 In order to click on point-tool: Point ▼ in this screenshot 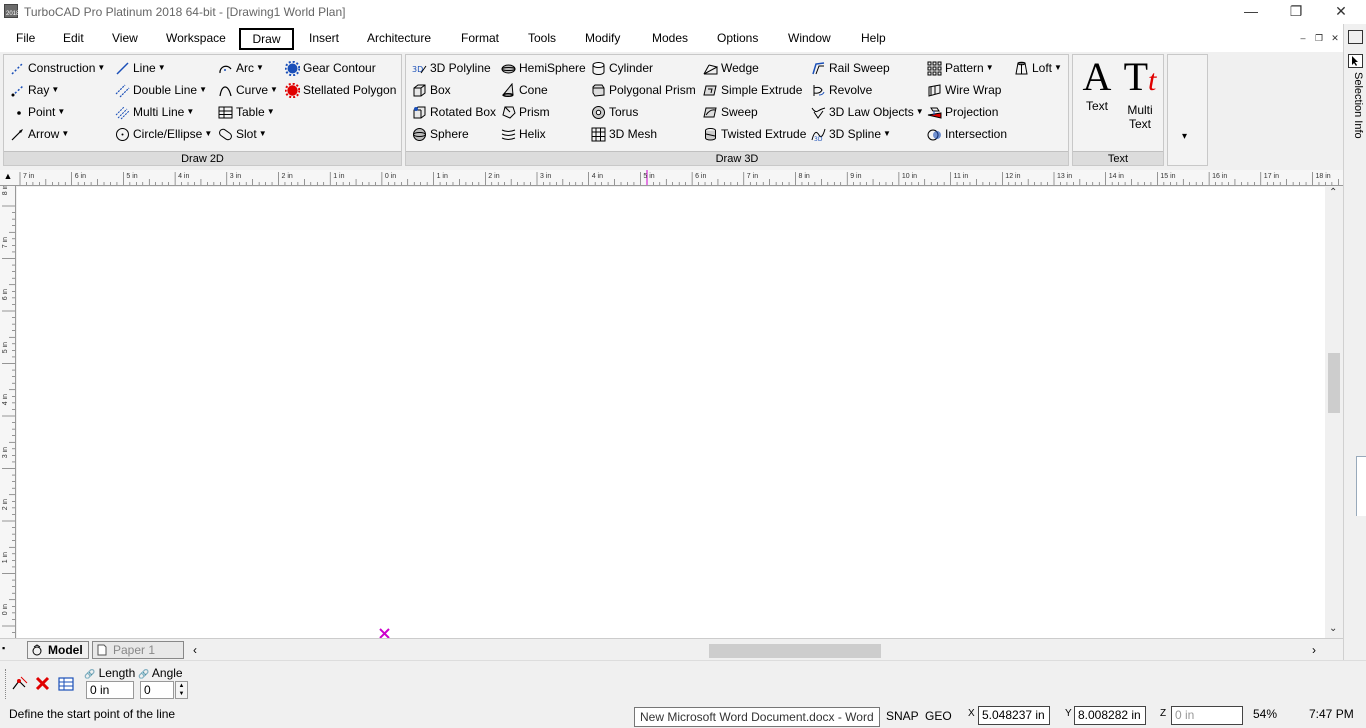, I will do `click(37, 112)`.